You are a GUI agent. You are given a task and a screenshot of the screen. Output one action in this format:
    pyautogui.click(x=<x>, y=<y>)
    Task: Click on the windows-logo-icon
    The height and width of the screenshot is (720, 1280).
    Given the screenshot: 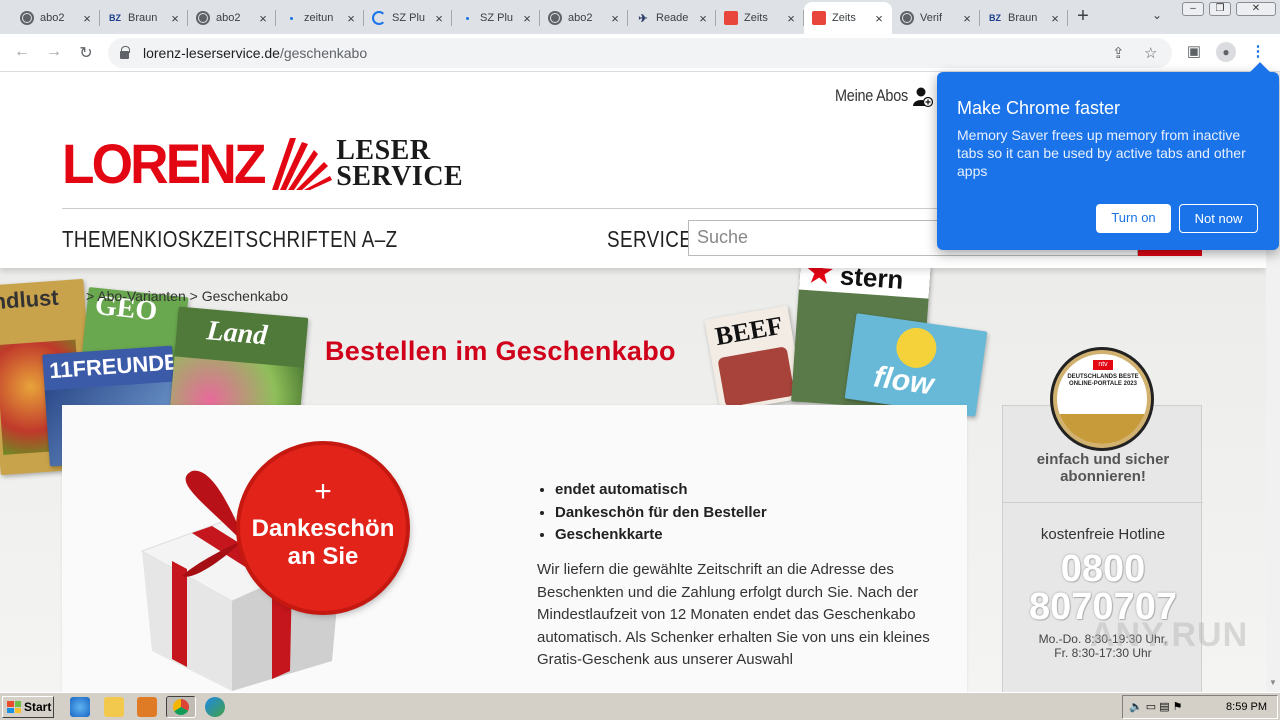 What is the action you would take?
    pyautogui.click(x=14, y=707)
    